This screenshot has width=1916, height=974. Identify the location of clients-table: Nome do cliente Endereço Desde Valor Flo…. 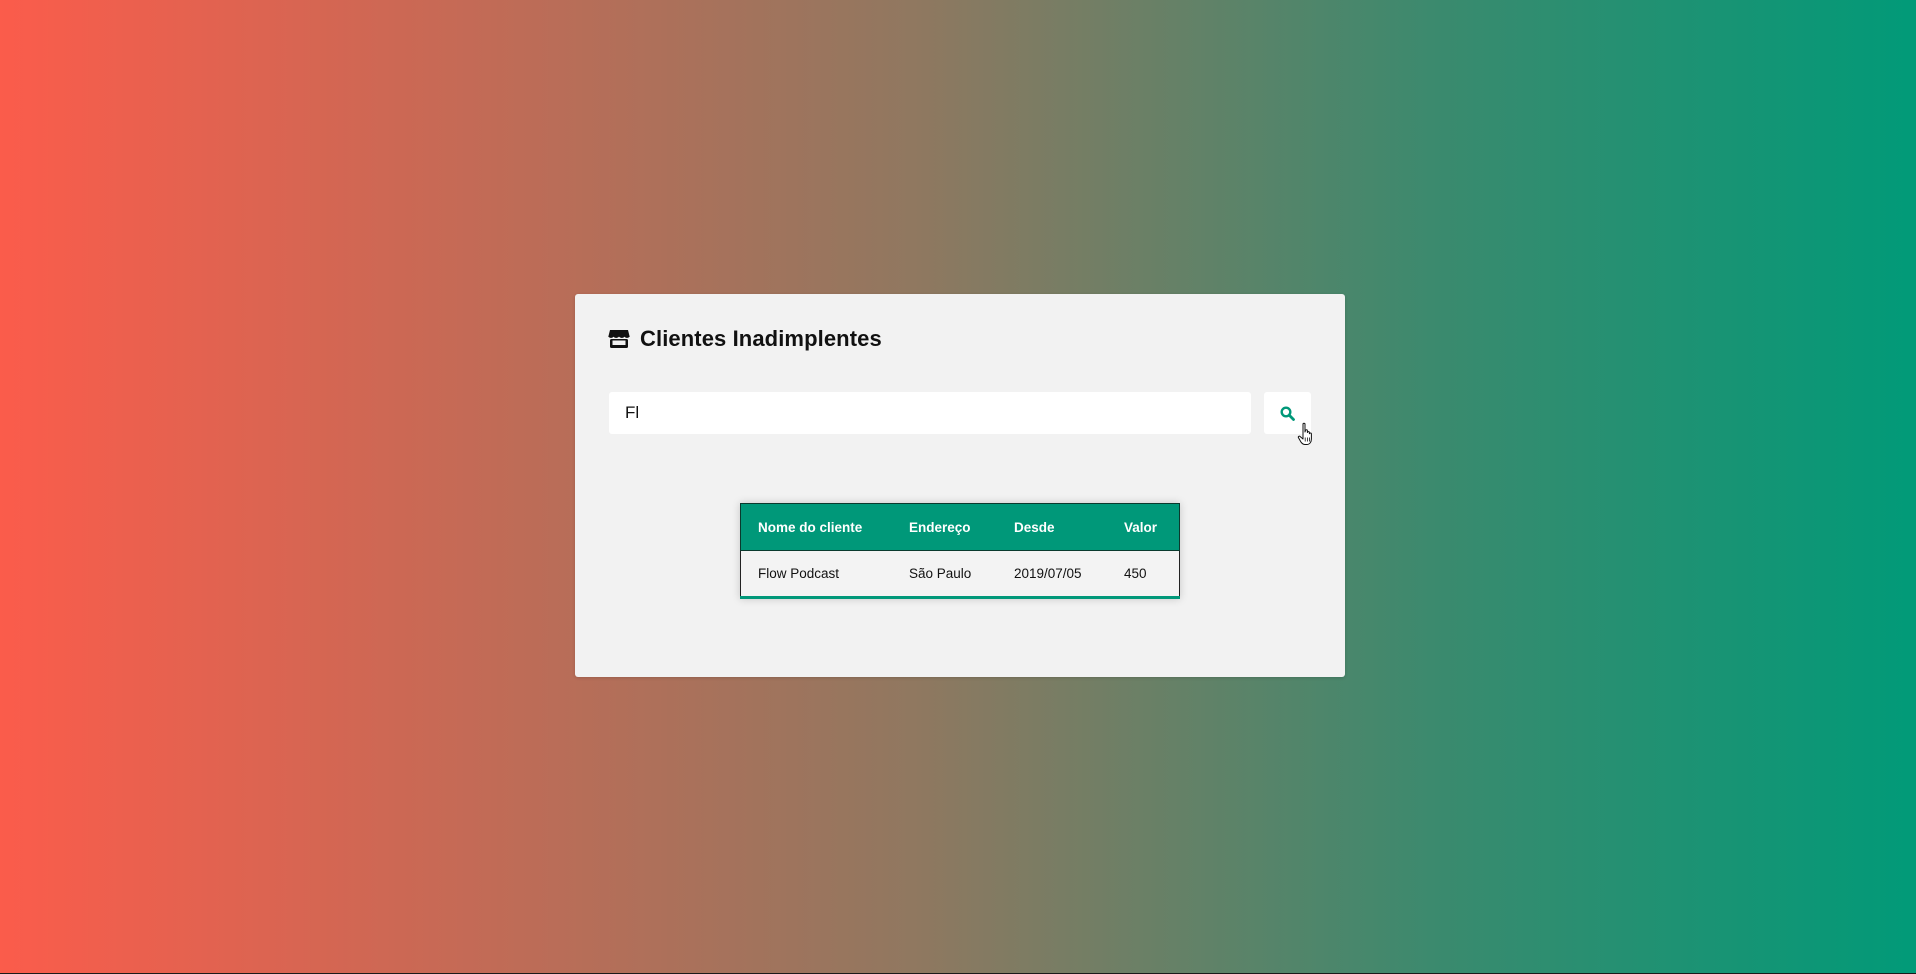
(960, 551).